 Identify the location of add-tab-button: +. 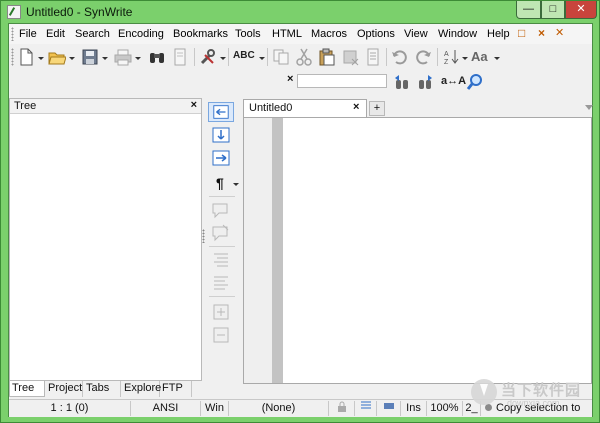
(377, 108).